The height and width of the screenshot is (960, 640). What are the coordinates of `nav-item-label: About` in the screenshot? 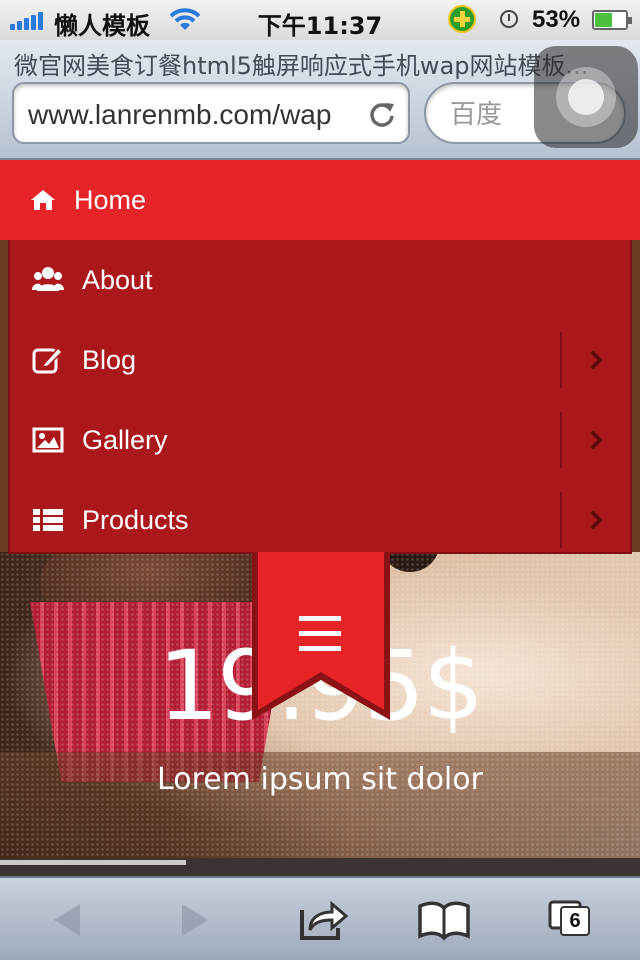 It's located at (117, 279).